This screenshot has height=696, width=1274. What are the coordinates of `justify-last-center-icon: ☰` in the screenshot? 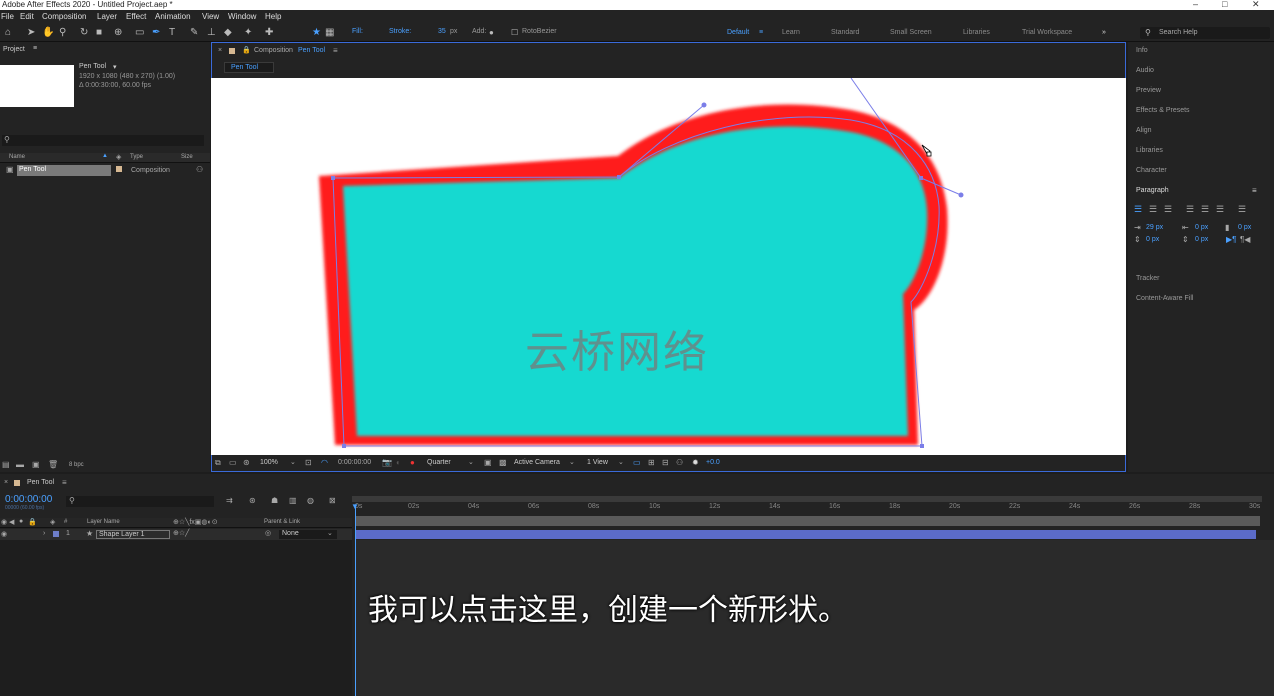 It's located at (1205, 209).